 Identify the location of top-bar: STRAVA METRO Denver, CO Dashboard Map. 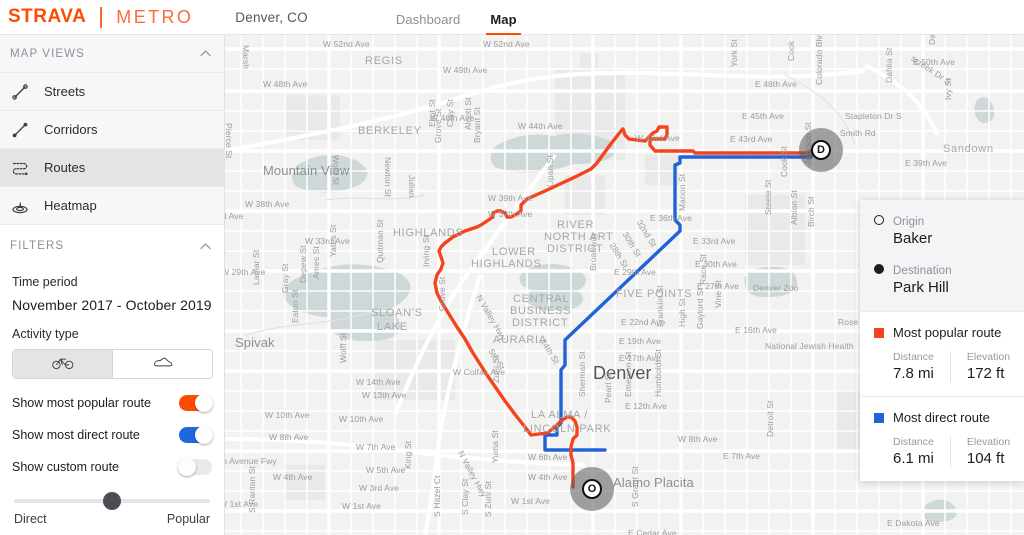
(512, 18).